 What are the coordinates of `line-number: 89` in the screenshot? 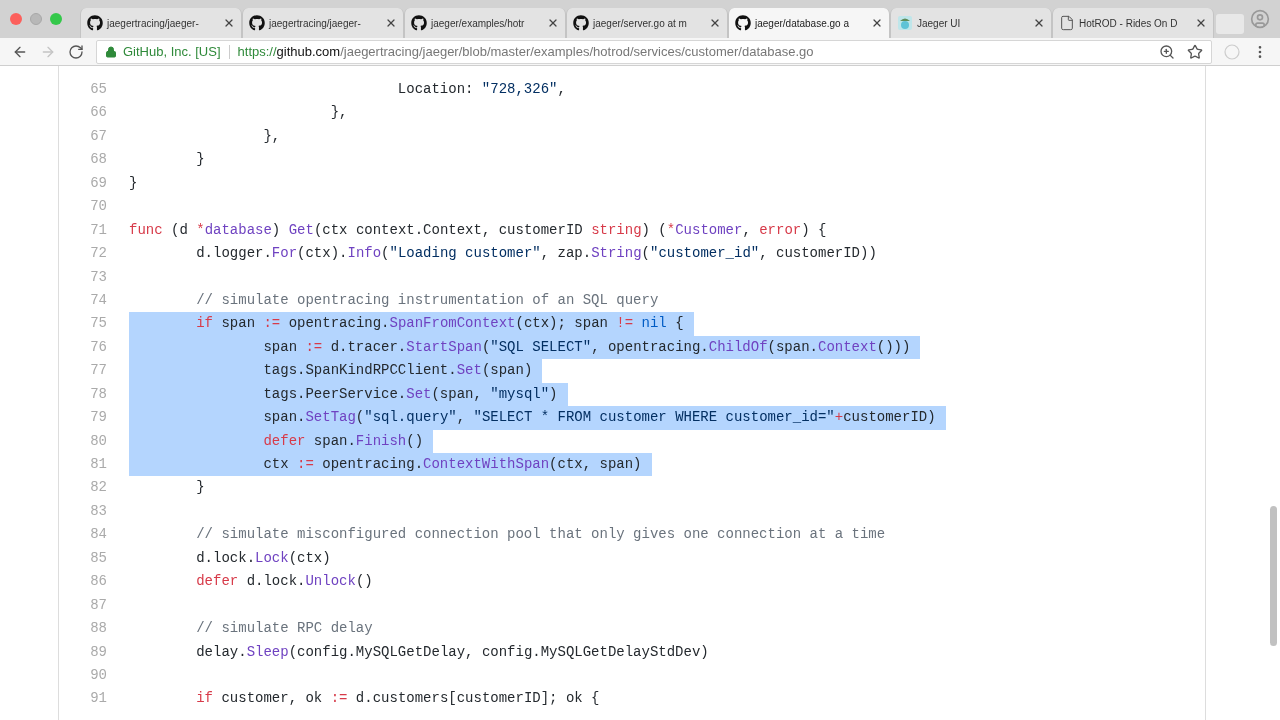 It's located at (98, 652).